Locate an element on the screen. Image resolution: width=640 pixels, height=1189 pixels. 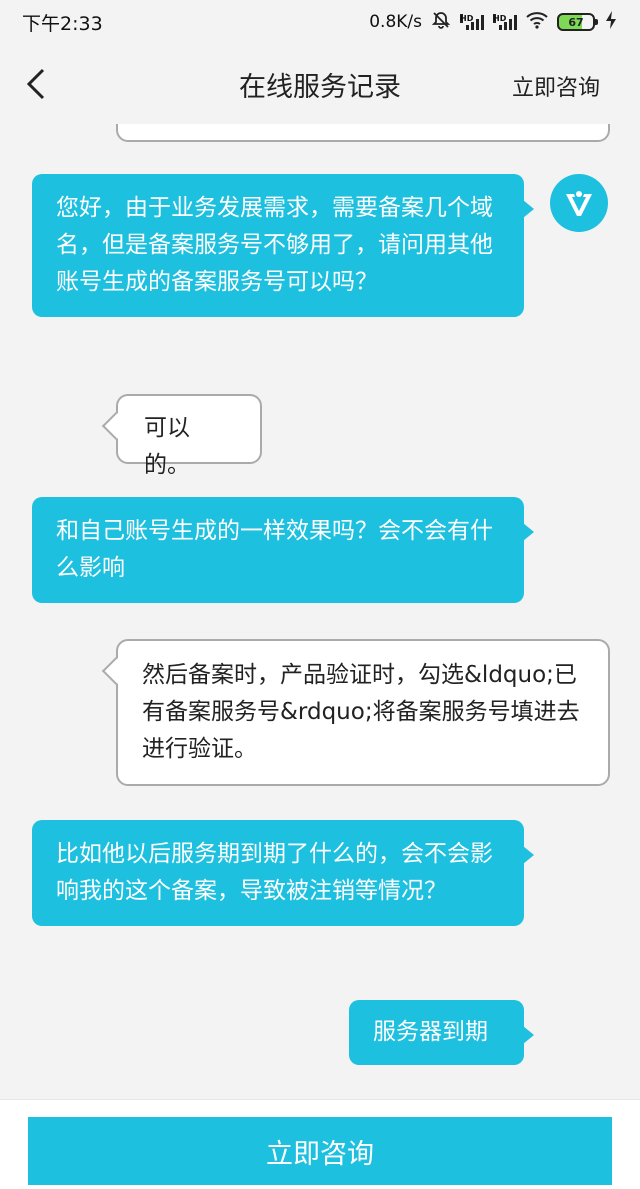
consult-now-link: 立即咨询 is located at coordinates (556, 86).